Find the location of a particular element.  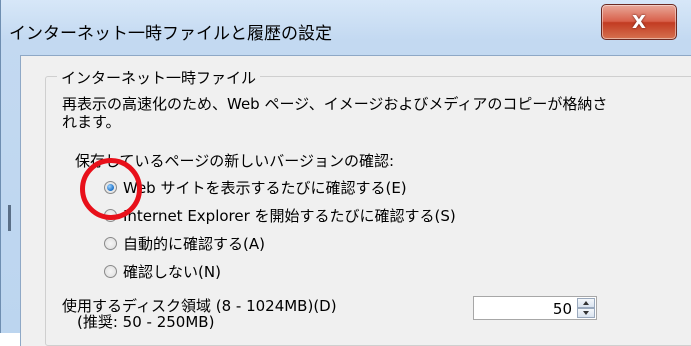

description-line-2: れます。 is located at coordinates (91, 122).